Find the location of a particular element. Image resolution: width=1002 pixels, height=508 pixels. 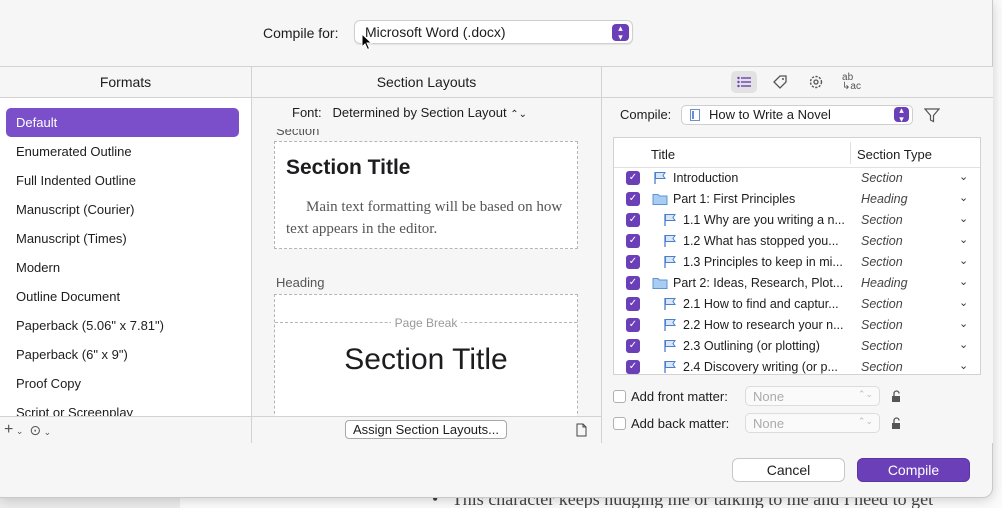

column-header-title: Title is located at coordinates (663, 154).